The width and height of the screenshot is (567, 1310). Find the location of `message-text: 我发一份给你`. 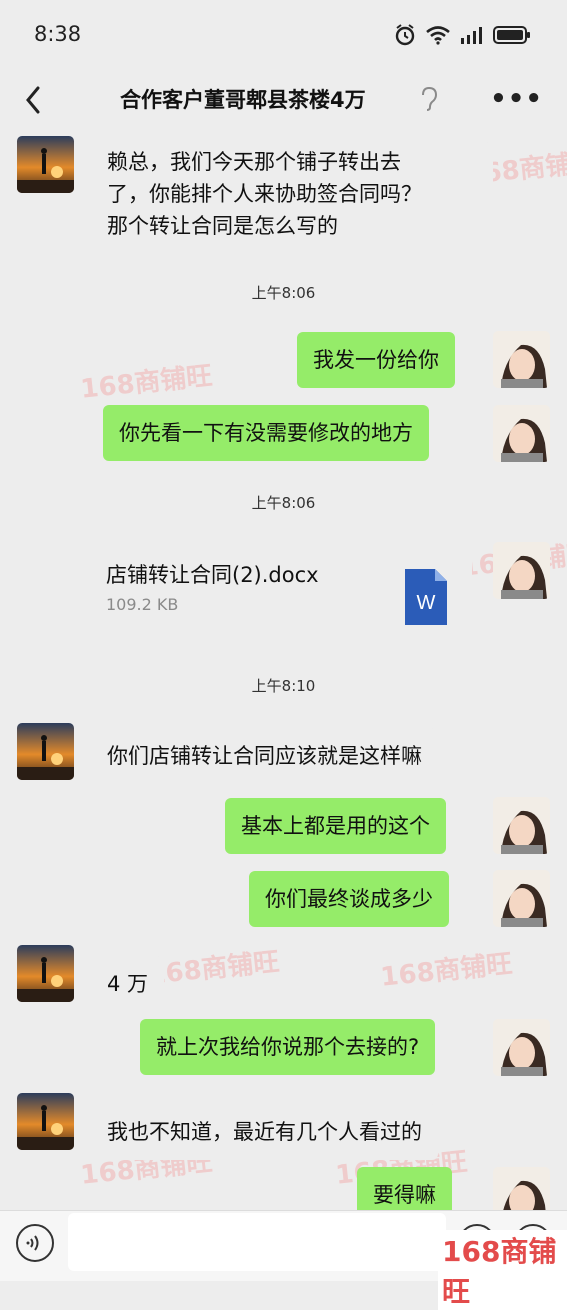

message-text: 我发一份给你 is located at coordinates (376, 360).